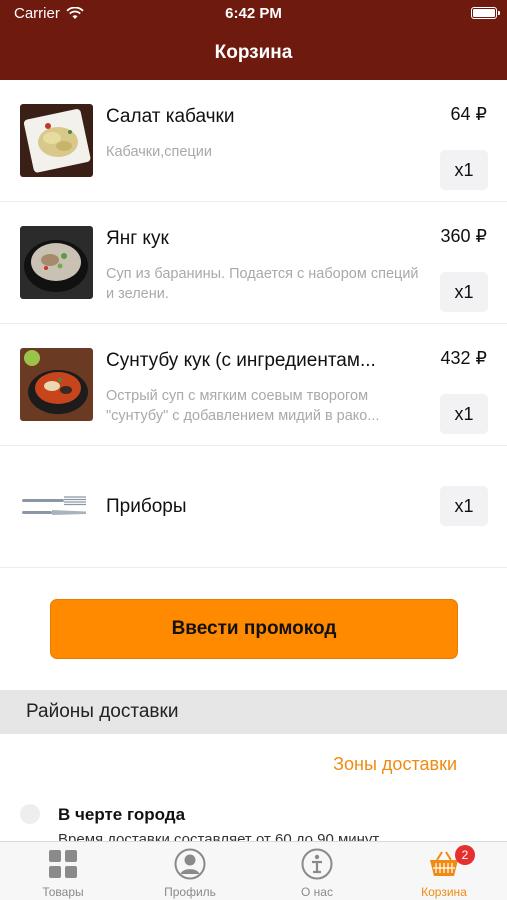  I want to click on info-icon, so click(317, 864).